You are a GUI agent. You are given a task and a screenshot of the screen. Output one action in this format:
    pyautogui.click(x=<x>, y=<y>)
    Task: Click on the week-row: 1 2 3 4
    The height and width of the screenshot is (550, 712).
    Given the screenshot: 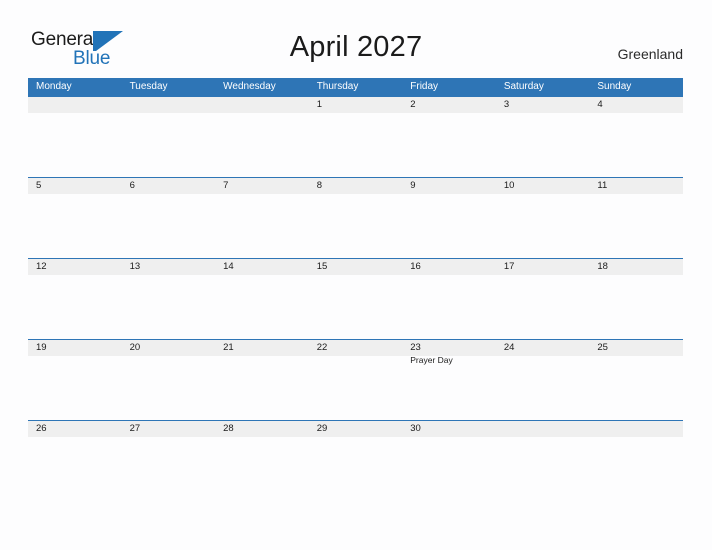 What is the action you would take?
    pyautogui.click(x=355, y=136)
    